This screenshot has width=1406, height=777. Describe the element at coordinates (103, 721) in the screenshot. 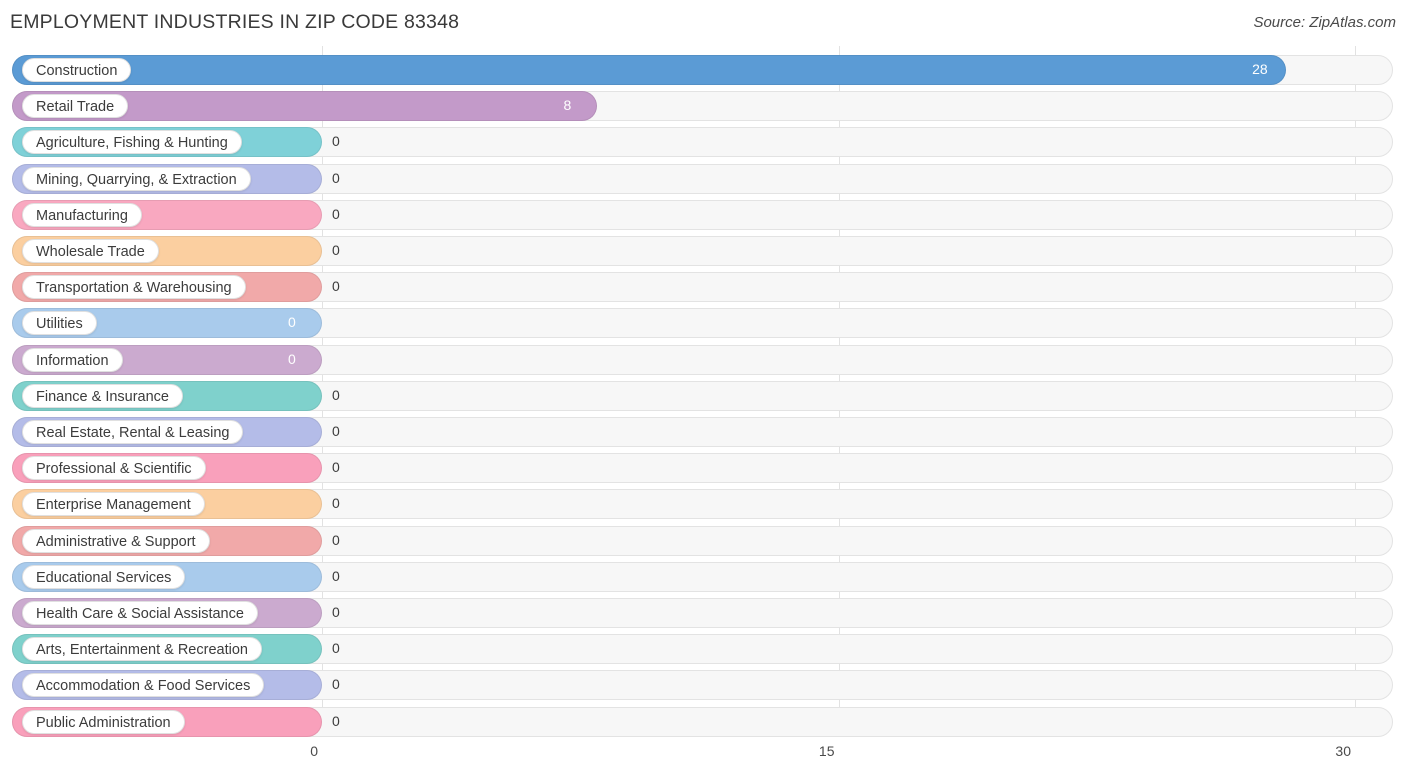

I see `bar-category-label: Public Administration` at that location.